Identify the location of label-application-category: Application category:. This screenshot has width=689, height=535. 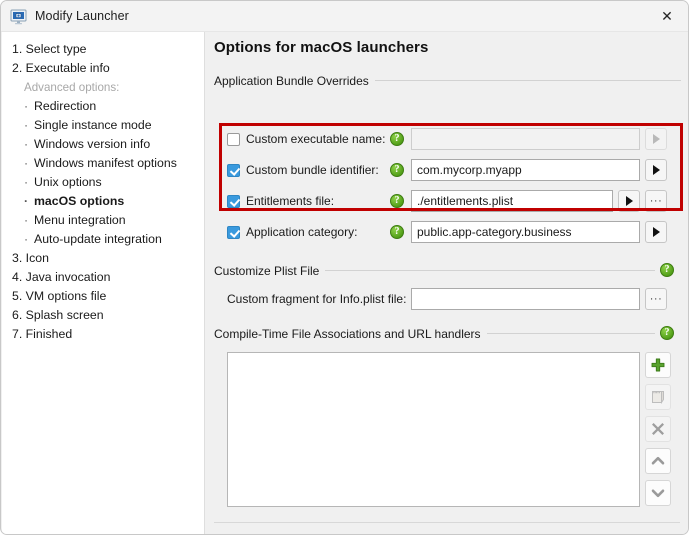
(302, 232).